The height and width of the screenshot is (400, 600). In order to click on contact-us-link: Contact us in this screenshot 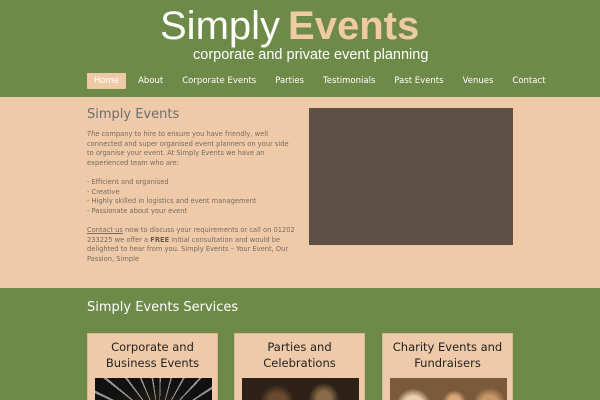, I will do `click(105, 230)`.